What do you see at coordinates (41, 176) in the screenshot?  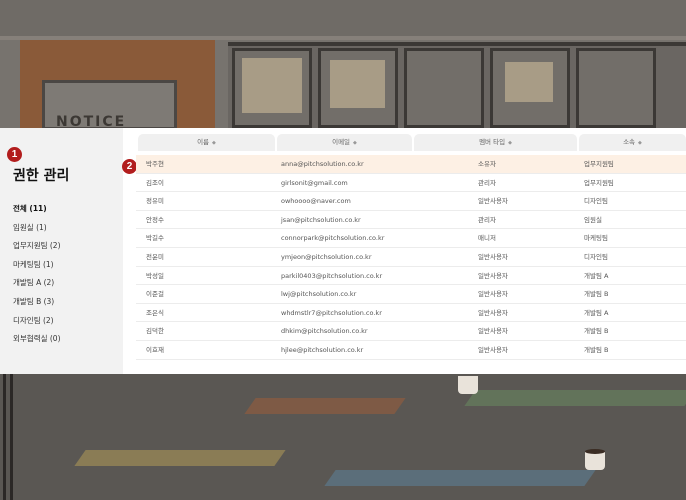 I see `panel-title: 권한 관리` at bounding box center [41, 176].